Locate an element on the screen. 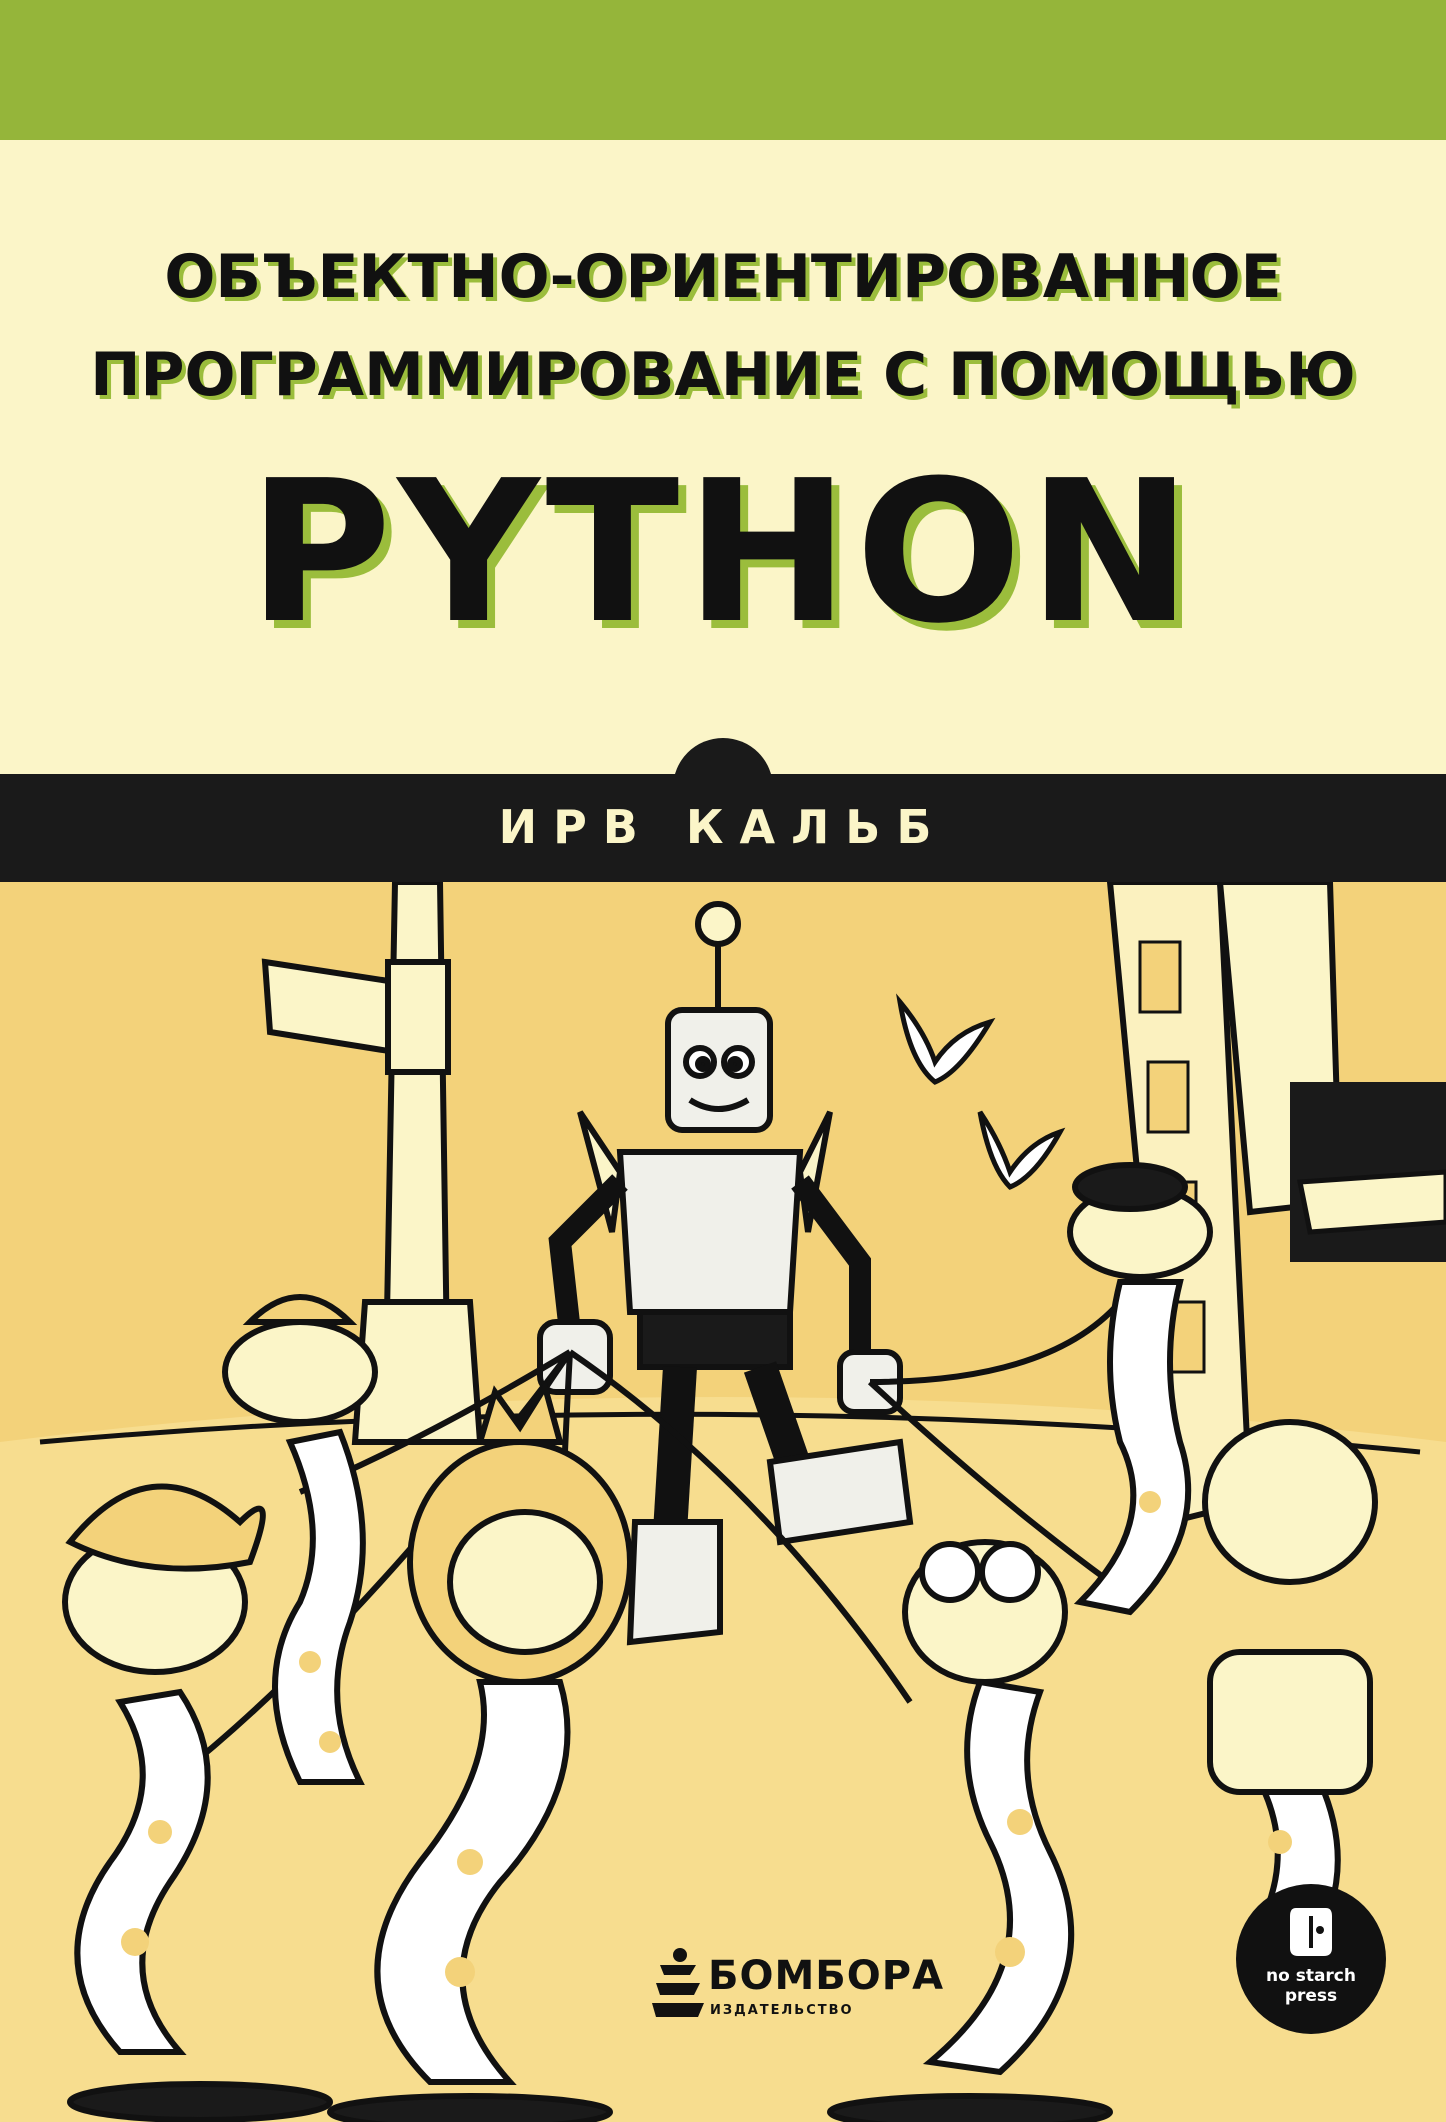 This screenshot has width=1446, height=2122. book-title: PYTHON is located at coordinates (723, 553).